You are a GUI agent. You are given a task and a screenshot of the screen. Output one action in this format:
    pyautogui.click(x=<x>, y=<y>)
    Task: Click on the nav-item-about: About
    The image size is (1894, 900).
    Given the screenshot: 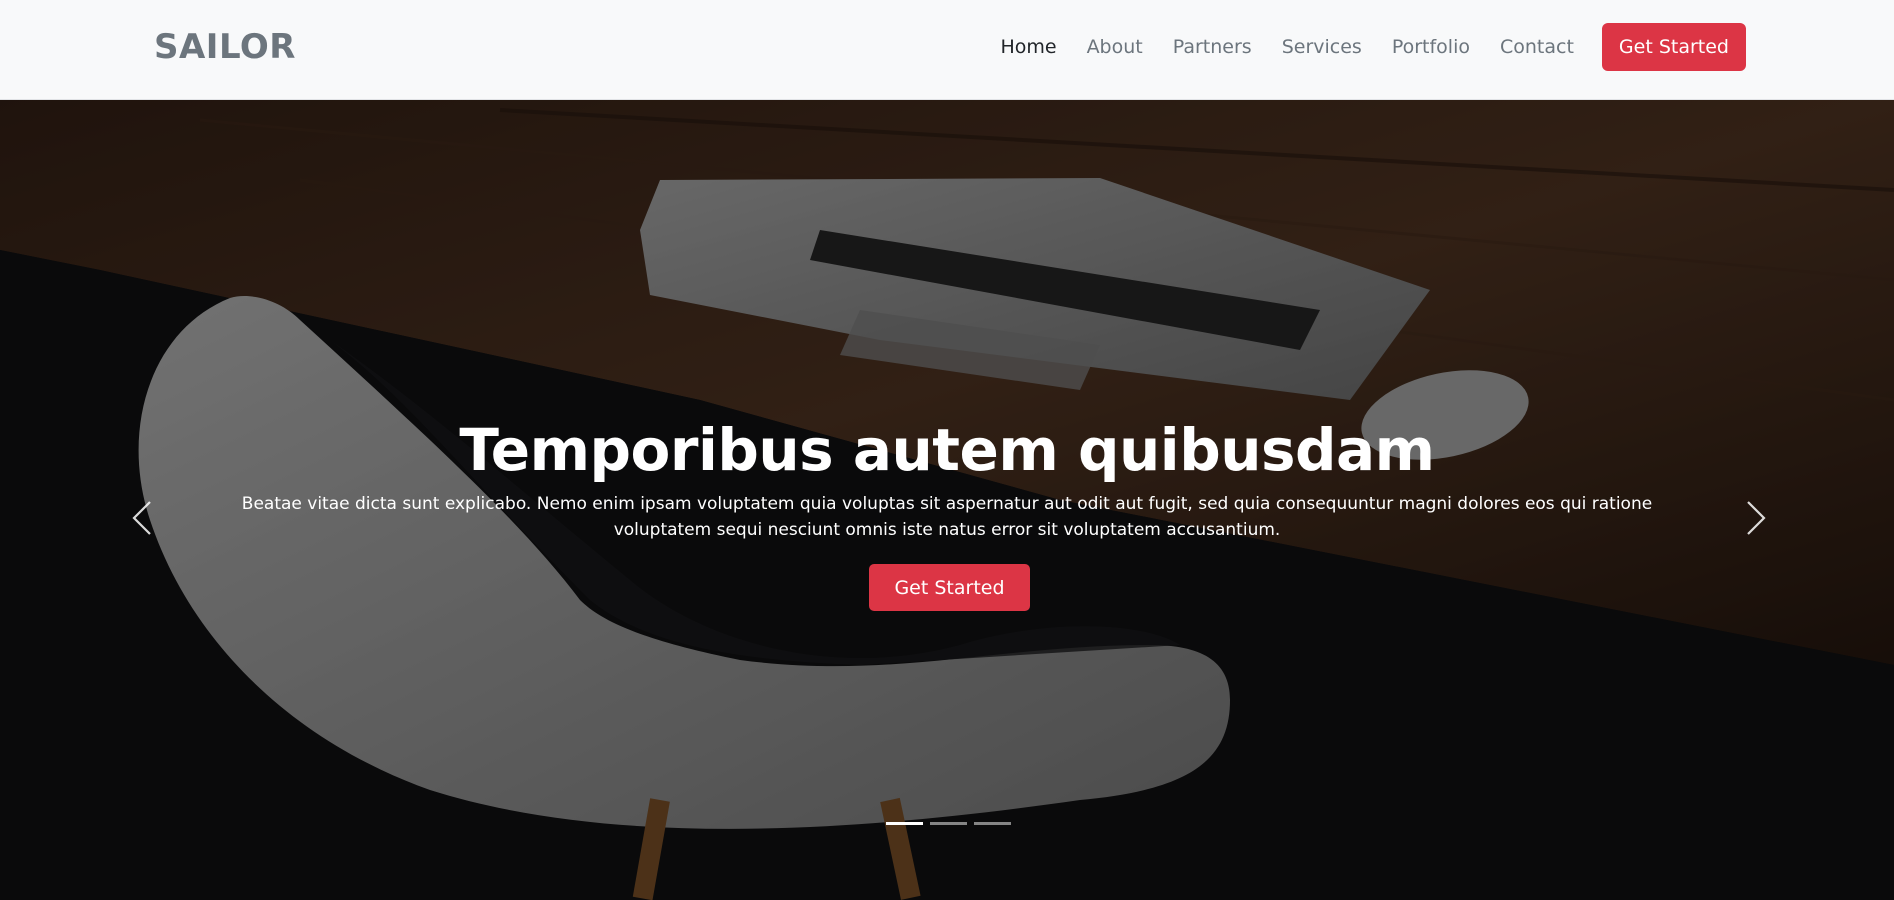 What is the action you would take?
    pyautogui.click(x=1115, y=47)
    